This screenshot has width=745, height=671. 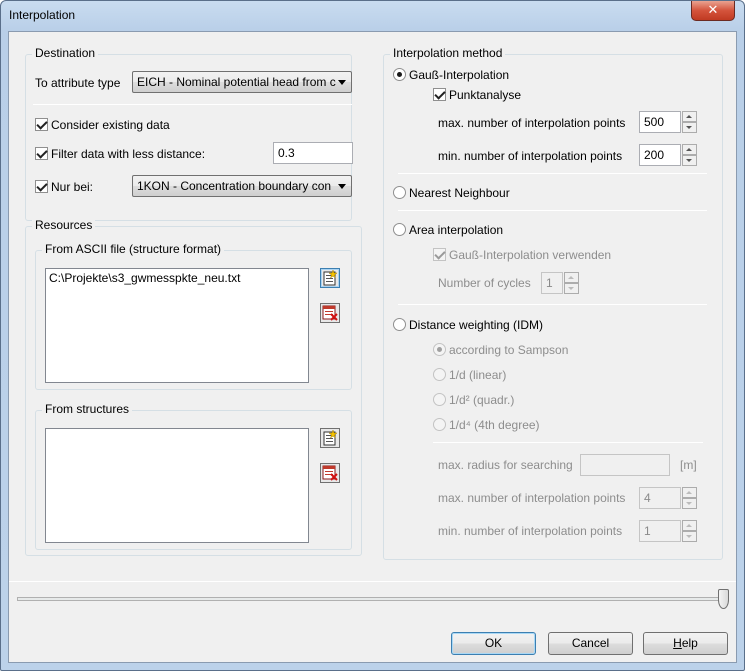 I want to click on gauss-min-points-label: min. number of interpolation points, so click(x=530, y=156).